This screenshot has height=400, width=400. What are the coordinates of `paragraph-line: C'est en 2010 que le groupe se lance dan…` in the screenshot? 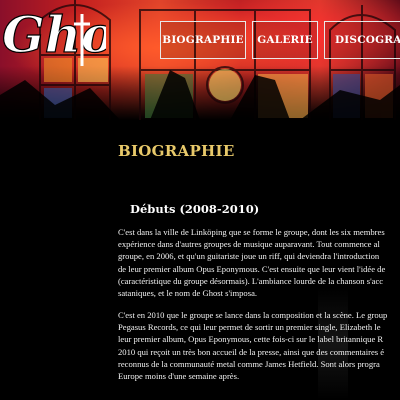 It's located at (253, 315).